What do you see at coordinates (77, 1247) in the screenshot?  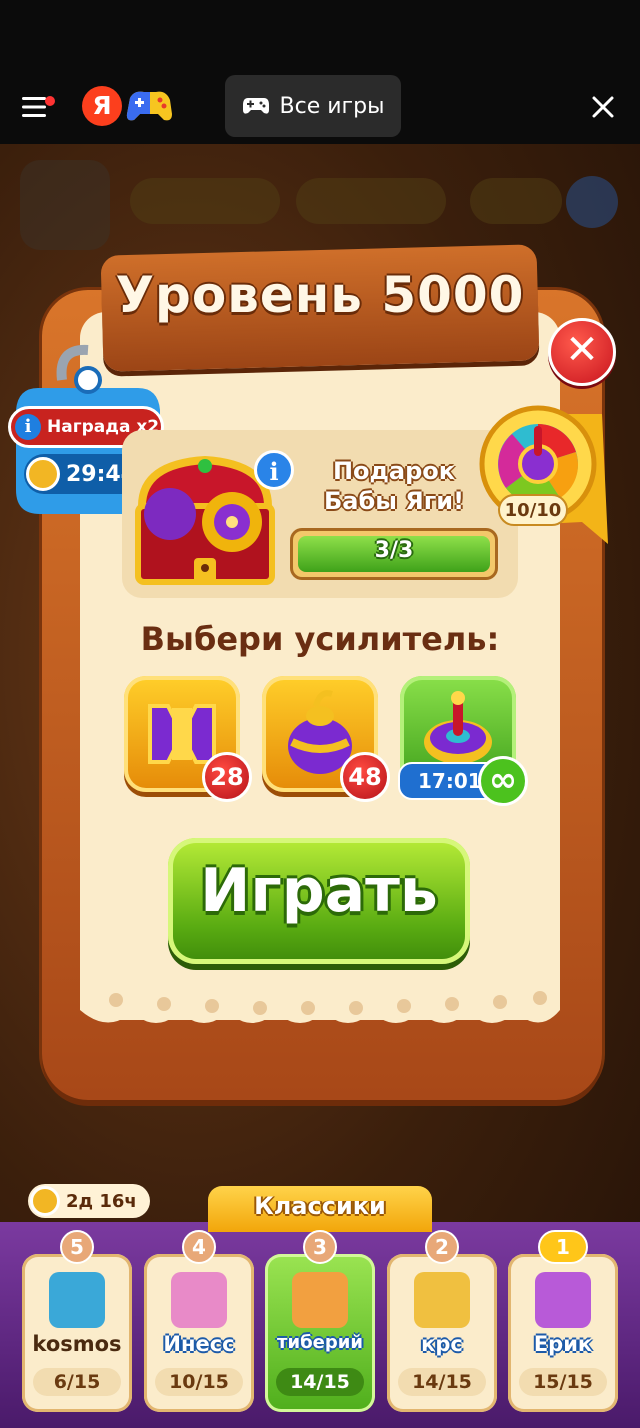 I see `player-rank: 5` at bounding box center [77, 1247].